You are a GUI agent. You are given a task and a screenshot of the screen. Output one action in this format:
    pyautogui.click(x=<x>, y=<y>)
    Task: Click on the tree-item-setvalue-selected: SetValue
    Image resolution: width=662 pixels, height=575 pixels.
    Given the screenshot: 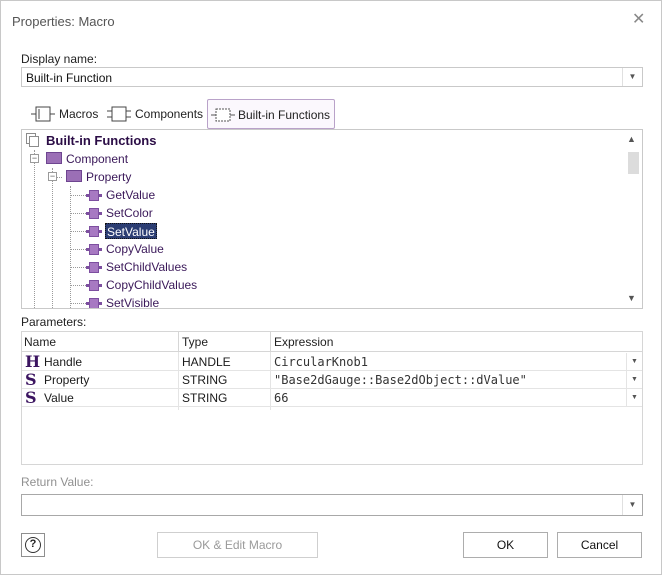 What is the action you would take?
    pyautogui.click(x=131, y=231)
    